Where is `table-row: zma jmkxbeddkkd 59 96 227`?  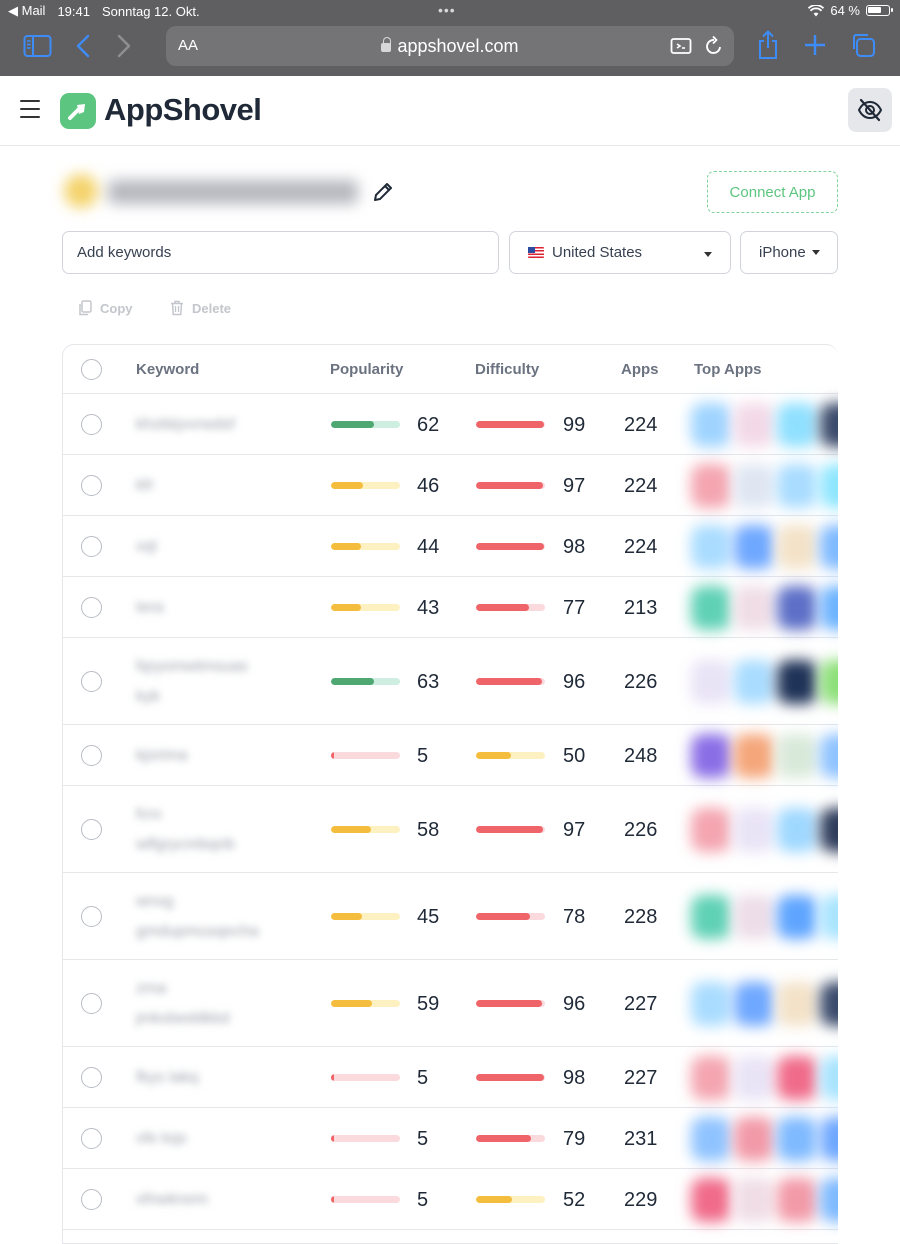
table-row: zma jmkxbeddkkd 59 96 227 is located at coordinates (450, 1003).